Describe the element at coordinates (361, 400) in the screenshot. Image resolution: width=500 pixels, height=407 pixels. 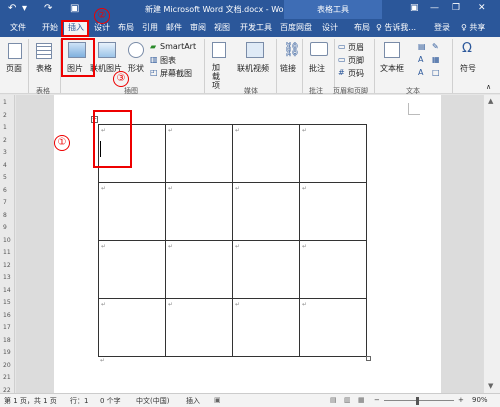
I see `web-layout-icon: ▦` at that location.